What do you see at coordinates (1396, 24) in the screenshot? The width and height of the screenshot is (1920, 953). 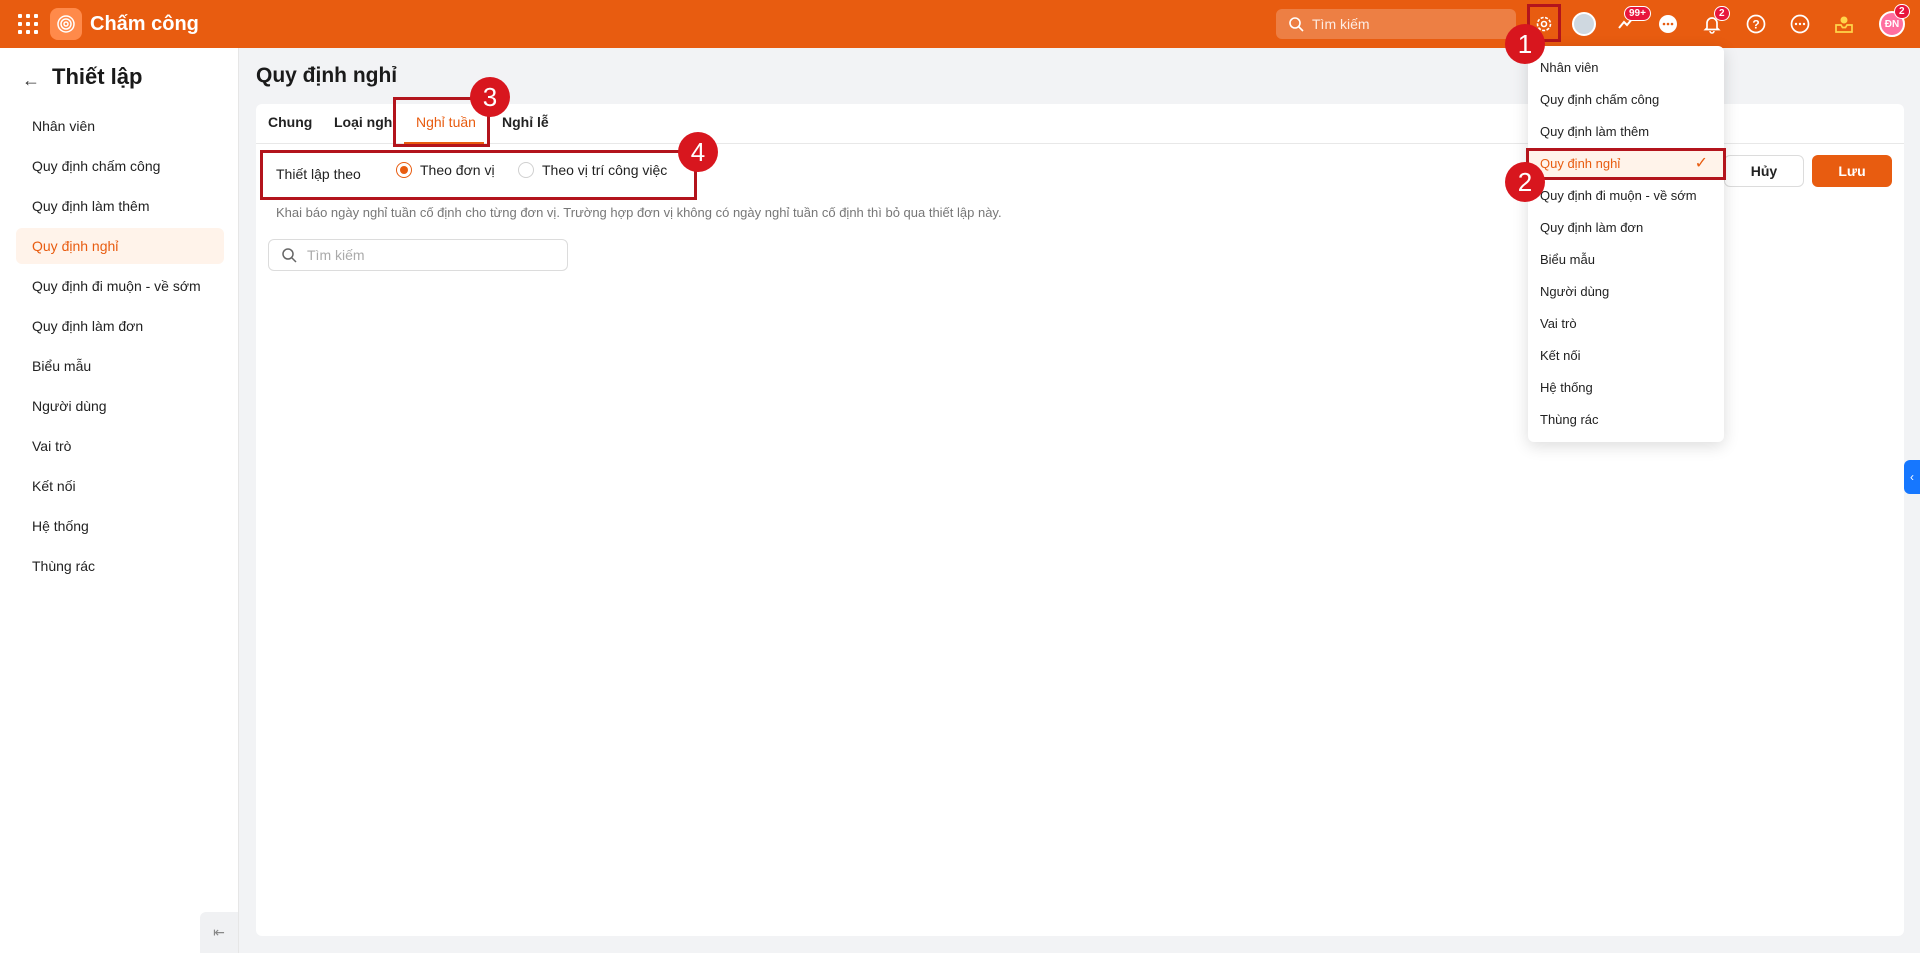 I see `global-search-input: Tìm kiếm` at bounding box center [1396, 24].